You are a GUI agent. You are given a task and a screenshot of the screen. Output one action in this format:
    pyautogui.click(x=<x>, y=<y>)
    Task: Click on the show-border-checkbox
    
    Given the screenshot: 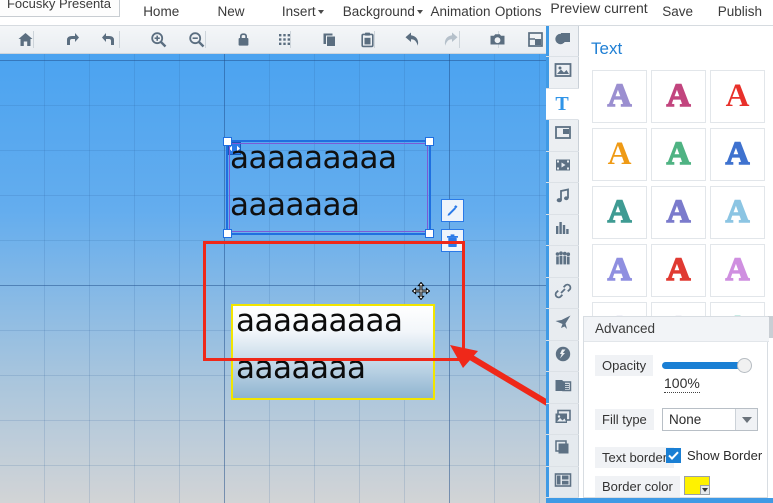 What is the action you would take?
    pyautogui.click(x=673, y=455)
    